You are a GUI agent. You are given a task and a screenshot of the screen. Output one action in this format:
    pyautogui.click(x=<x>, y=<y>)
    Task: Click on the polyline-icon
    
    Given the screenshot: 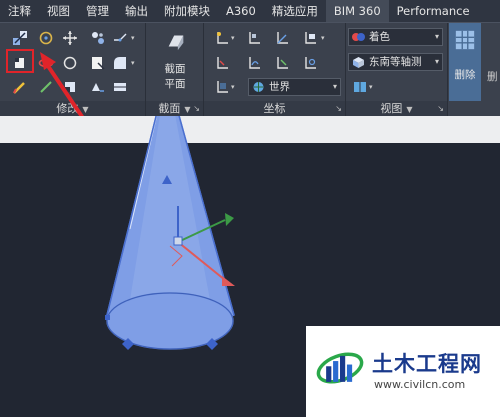 What is the action you would take?
    pyautogui.click(x=120, y=37)
    